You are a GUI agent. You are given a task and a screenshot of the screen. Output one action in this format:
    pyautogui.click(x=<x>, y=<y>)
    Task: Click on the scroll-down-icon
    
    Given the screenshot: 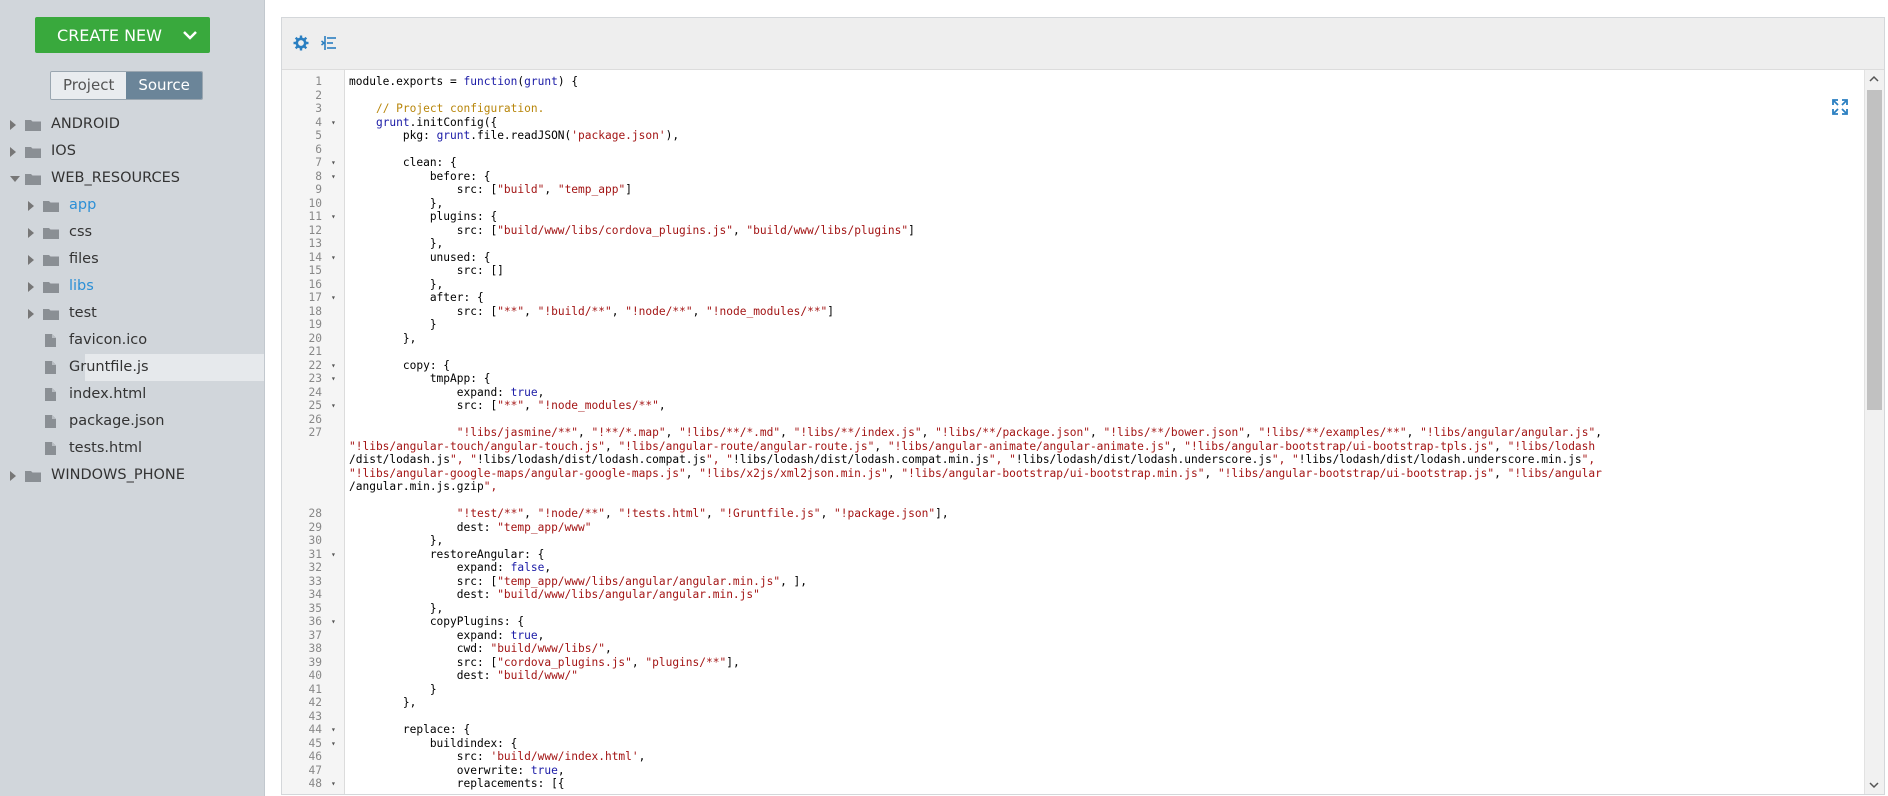 What is the action you would take?
    pyautogui.click(x=1874, y=785)
    